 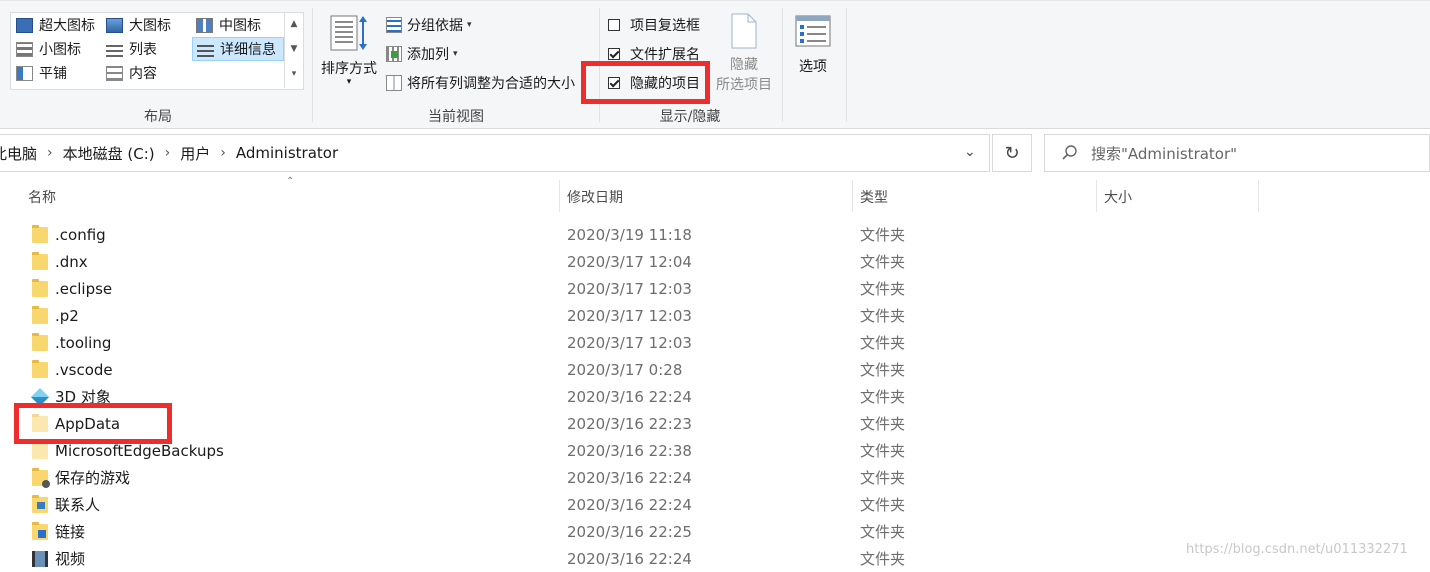 I want to click on table-row: 联系人 2020/3/16 22:24 文件夹, so click(x=715, y=504).